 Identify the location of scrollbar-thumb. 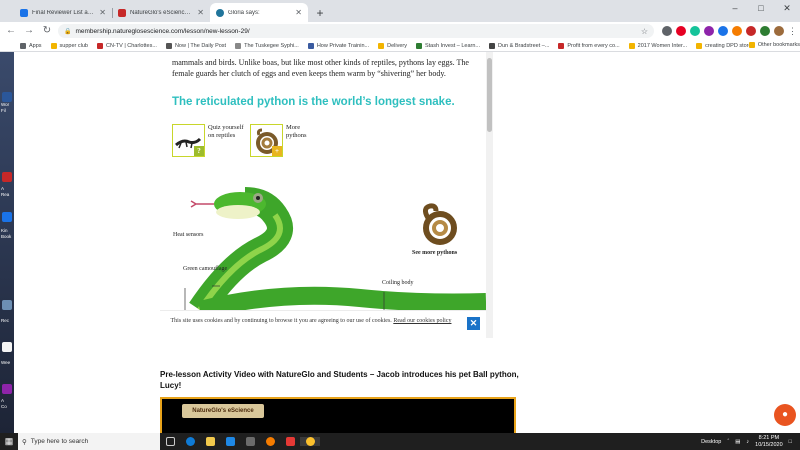
(489, 95).